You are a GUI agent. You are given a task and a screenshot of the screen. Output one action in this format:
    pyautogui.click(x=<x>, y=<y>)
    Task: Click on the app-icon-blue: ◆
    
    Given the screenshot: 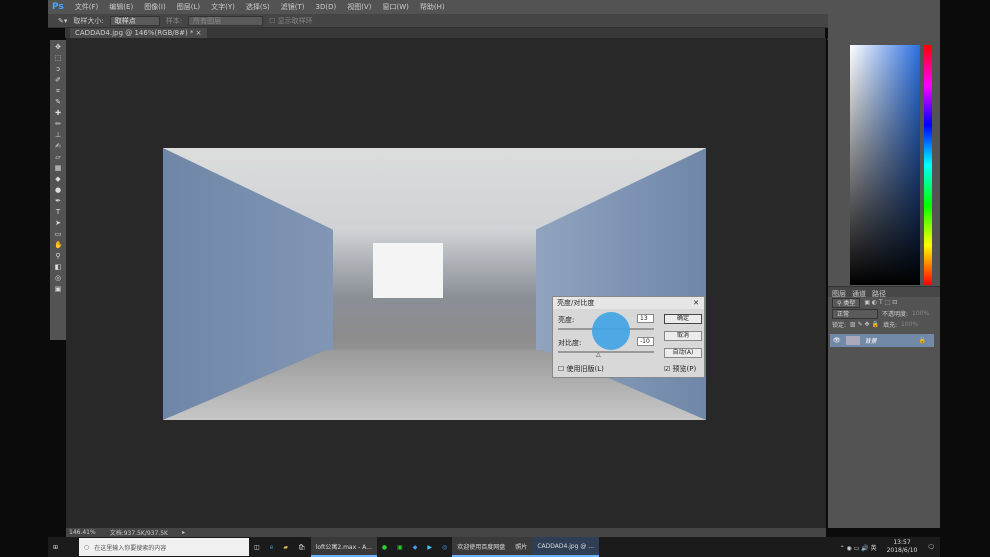 What is the action you would take?
    pyautogui.click(x=415, y=547)
    